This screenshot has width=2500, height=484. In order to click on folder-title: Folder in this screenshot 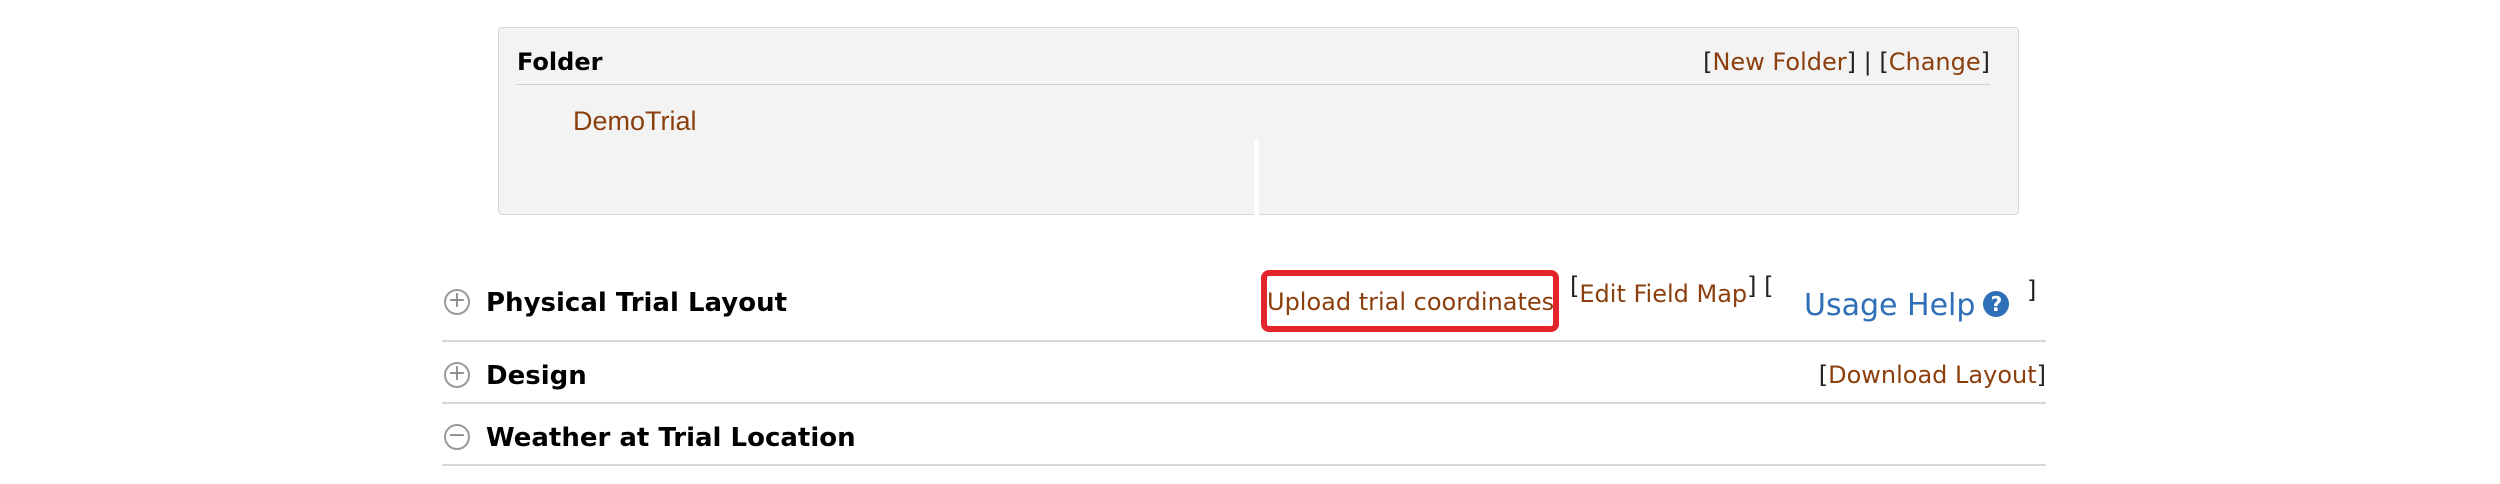, I will do `click(560, 62)`.